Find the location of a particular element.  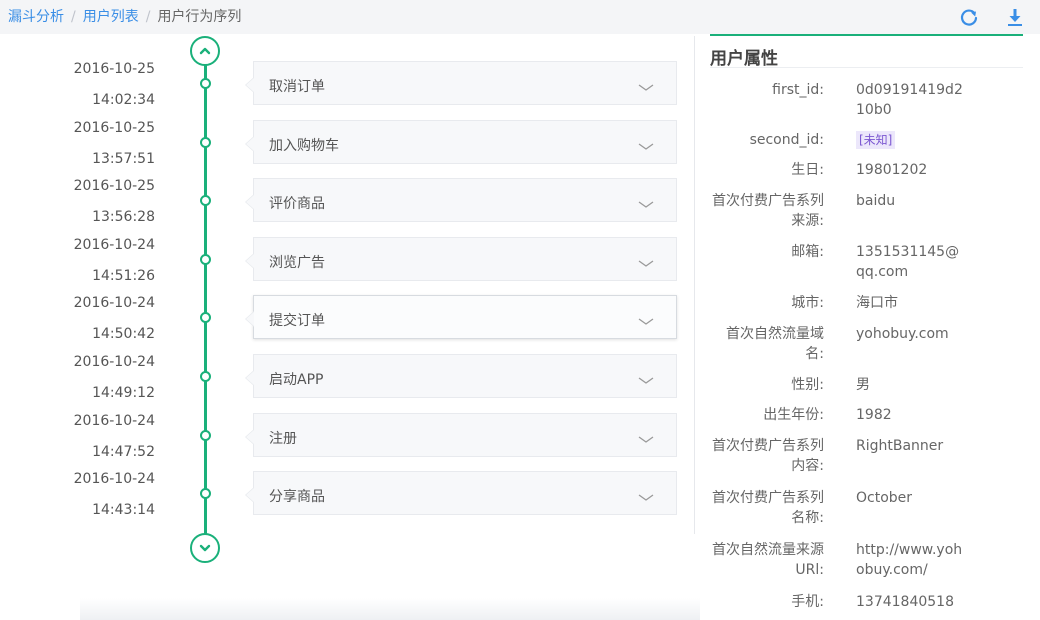

property-value: October is located at coordinates (911, 498).